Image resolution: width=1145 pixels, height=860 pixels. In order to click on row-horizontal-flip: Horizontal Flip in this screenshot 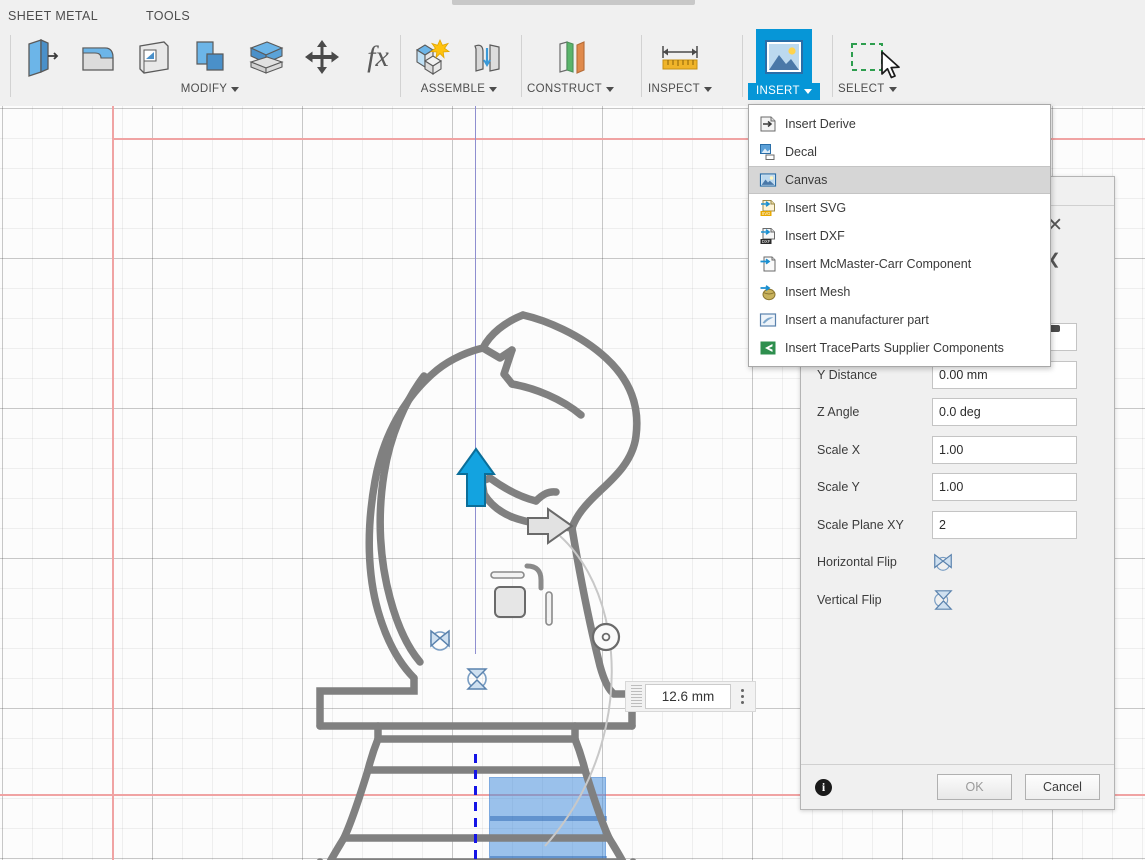, I will do `click(957, 563)`.